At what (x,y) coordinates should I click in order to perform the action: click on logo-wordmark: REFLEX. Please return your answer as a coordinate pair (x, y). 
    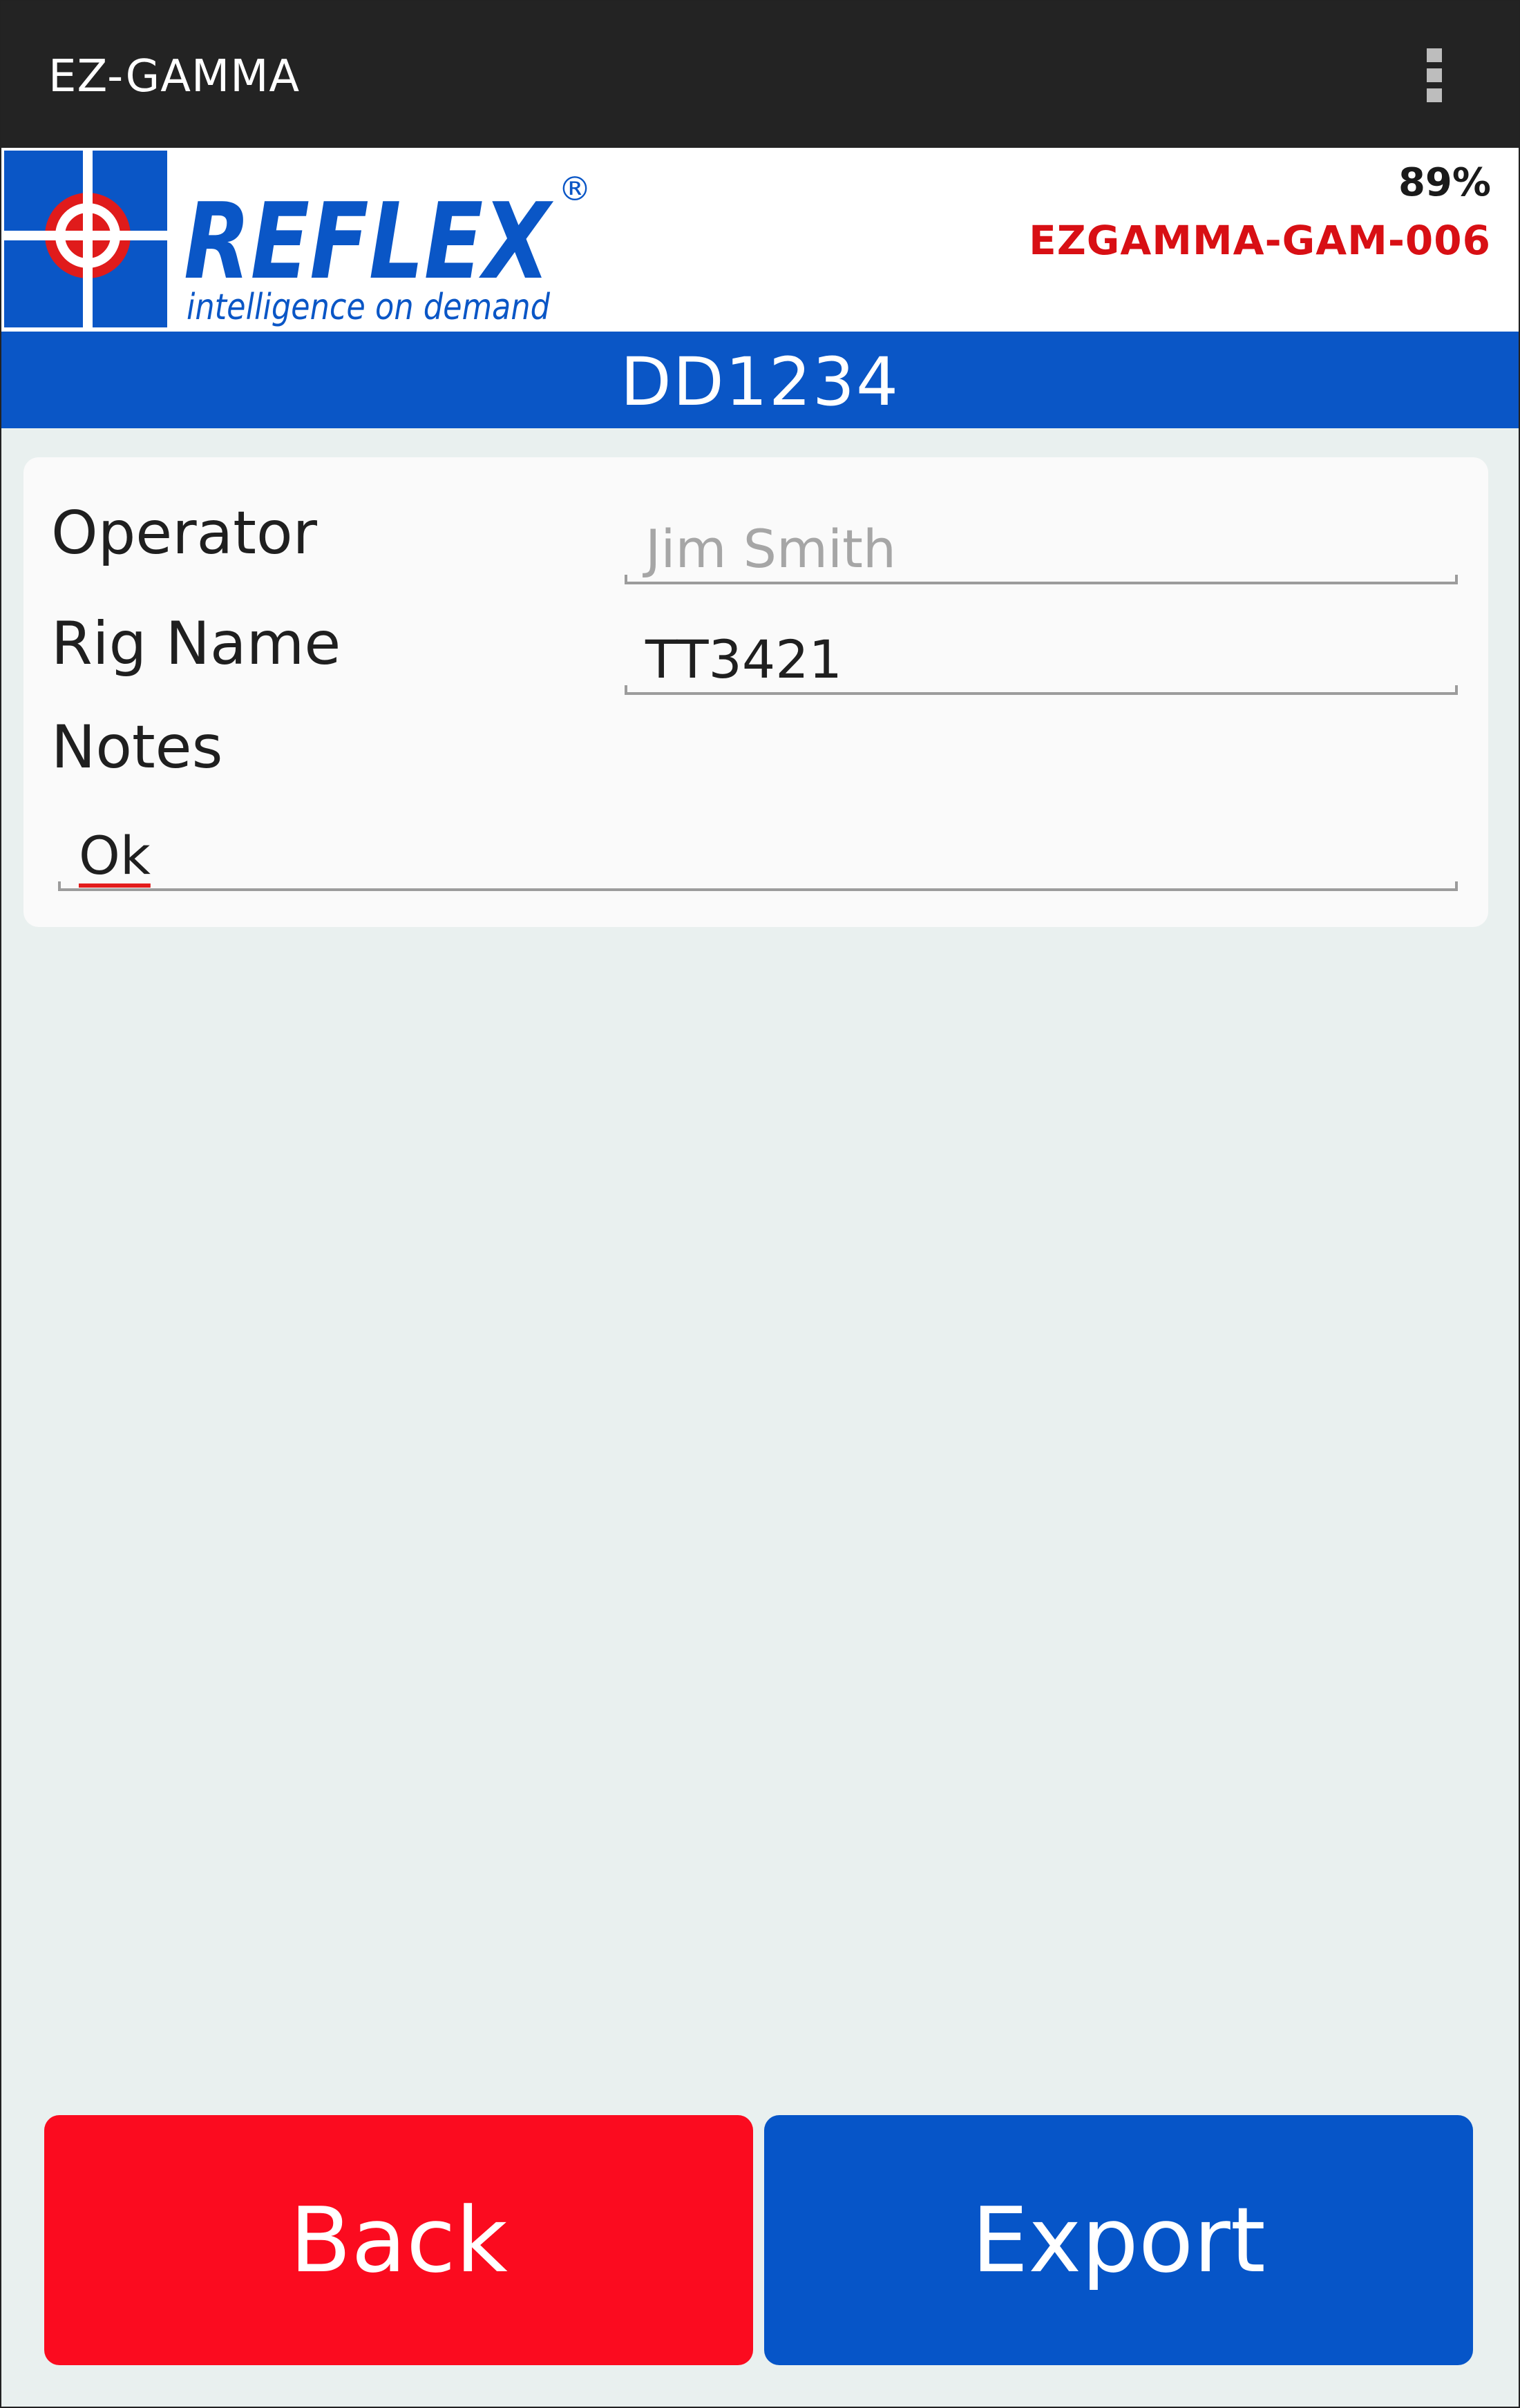
    Looking at the image, I should click on (369, 242).